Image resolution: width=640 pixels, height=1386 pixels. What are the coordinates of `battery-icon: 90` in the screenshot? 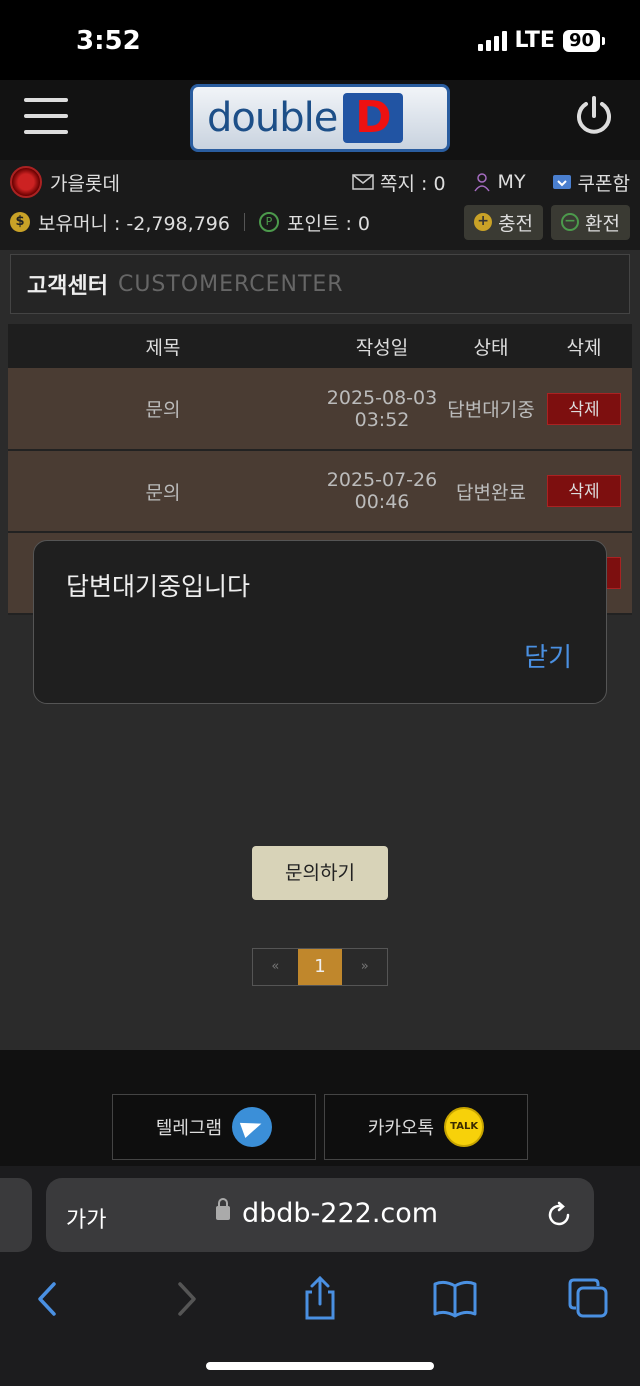 It's located at (584, 40).